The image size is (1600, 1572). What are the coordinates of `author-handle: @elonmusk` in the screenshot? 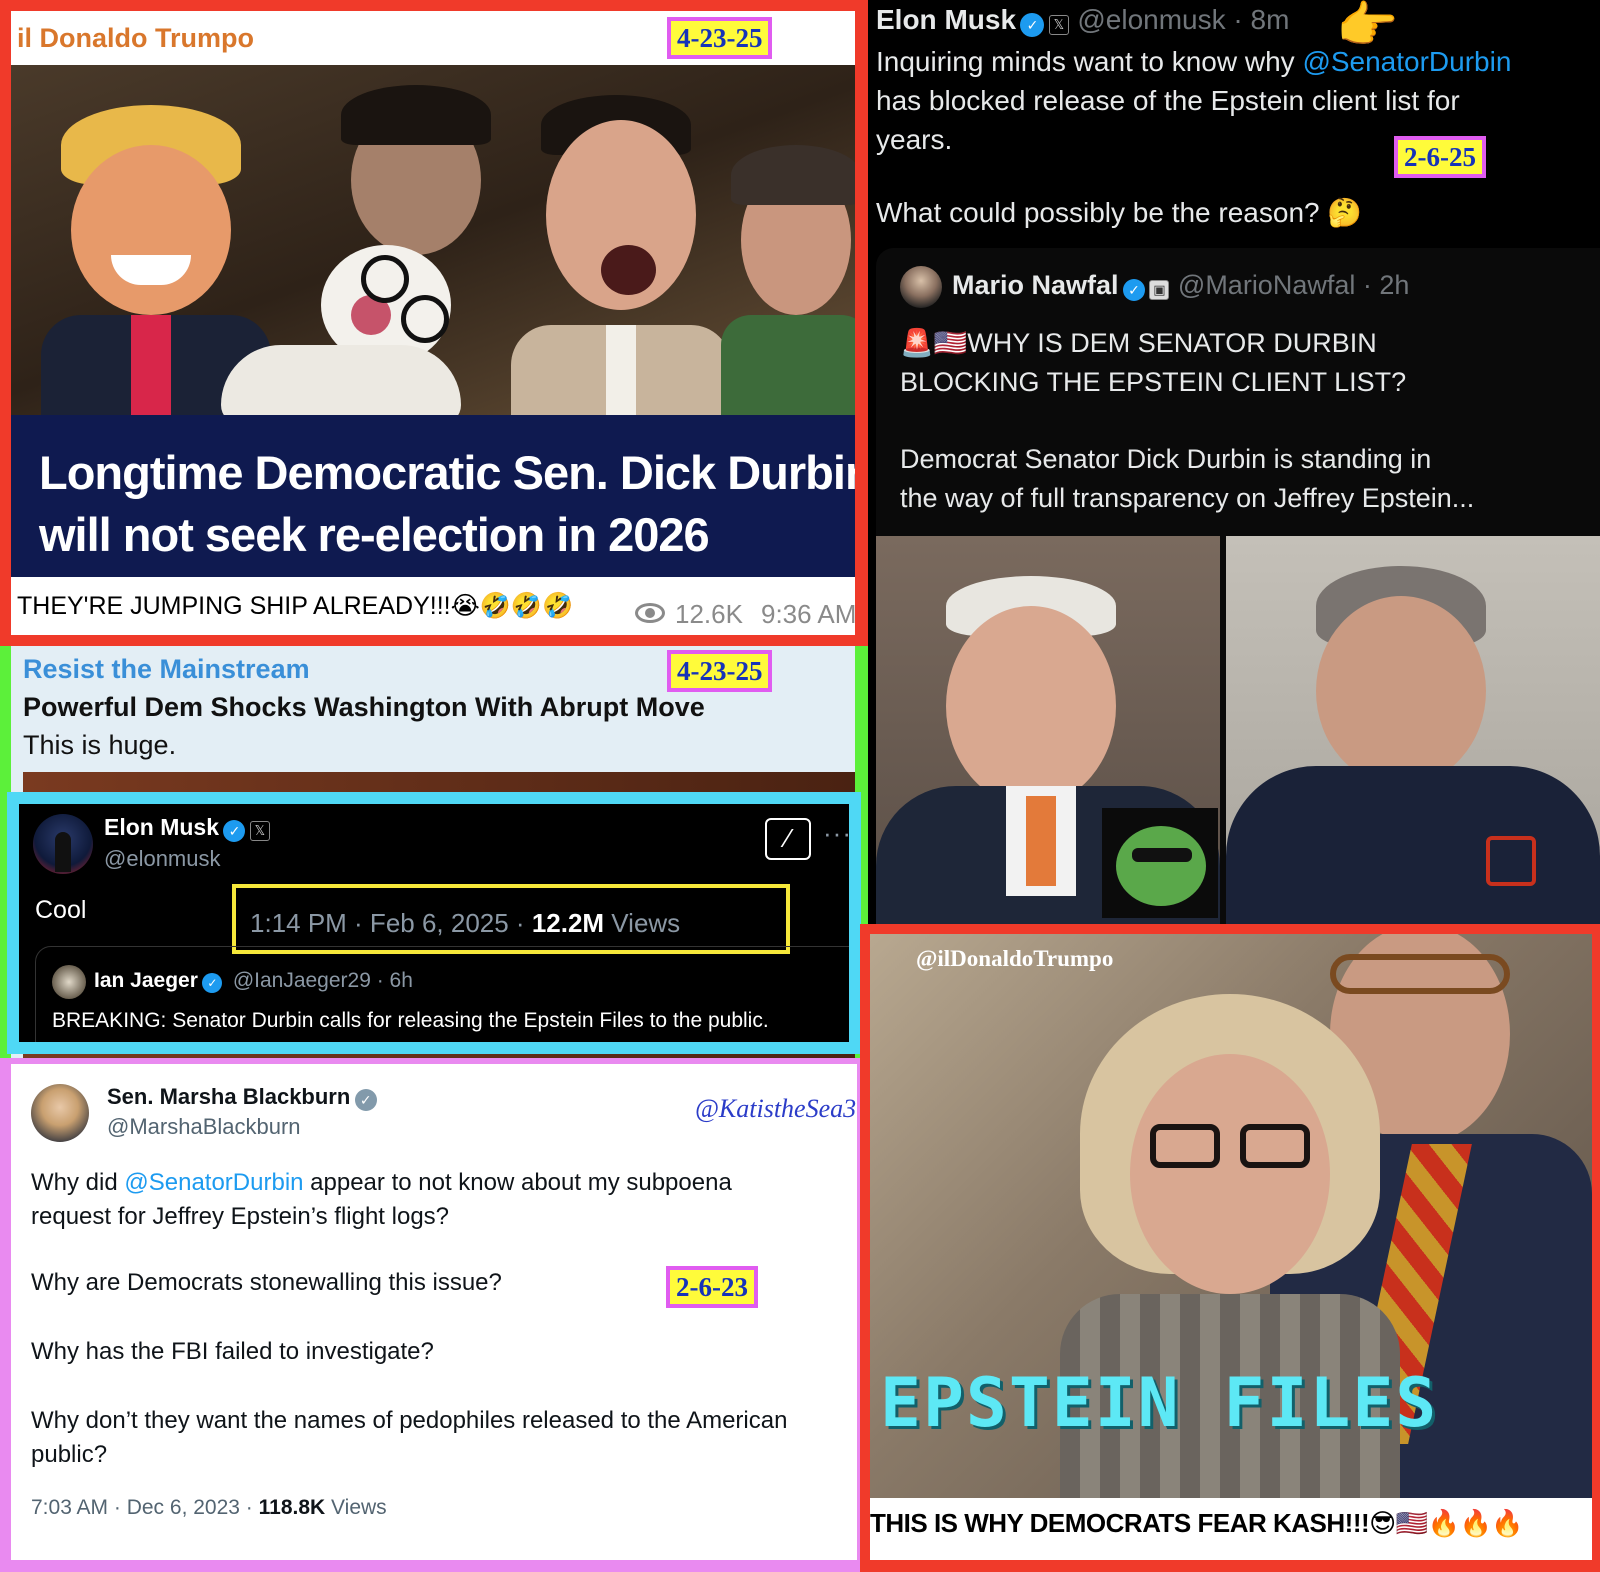 It's located at (162, 859).